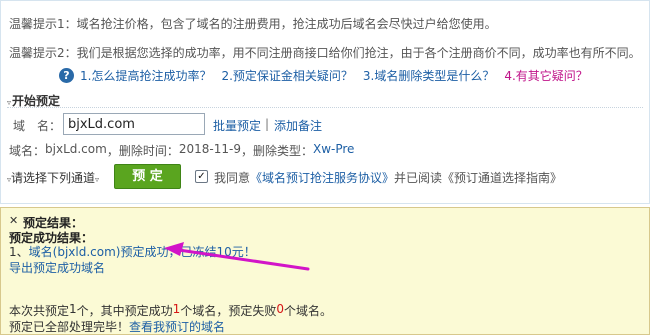  I want to click on agree-prefix: 我同意, so click(232, 178).